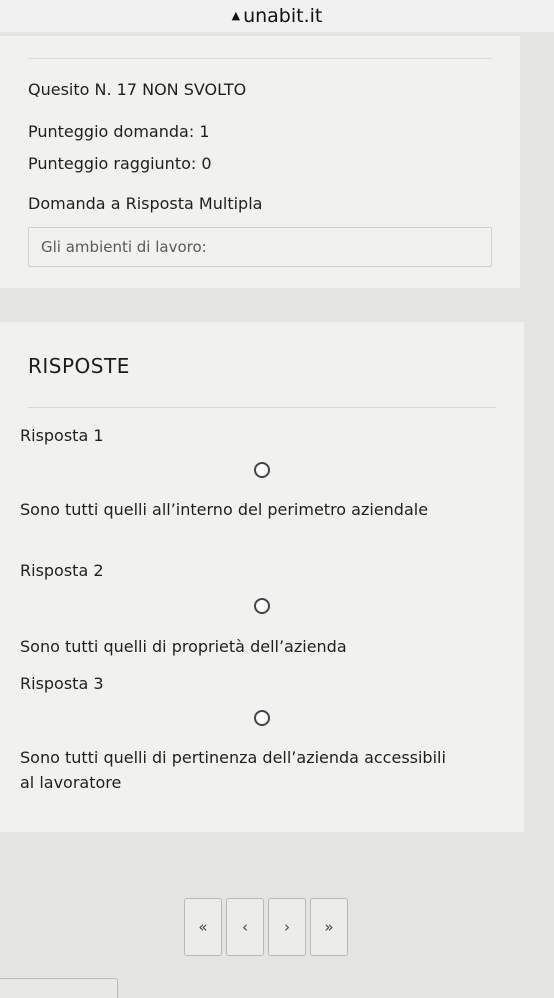 The height and width of the screenshot is (998, 554). I want to click on question-score: Punteggio domanda: 1, so click(119, 131).